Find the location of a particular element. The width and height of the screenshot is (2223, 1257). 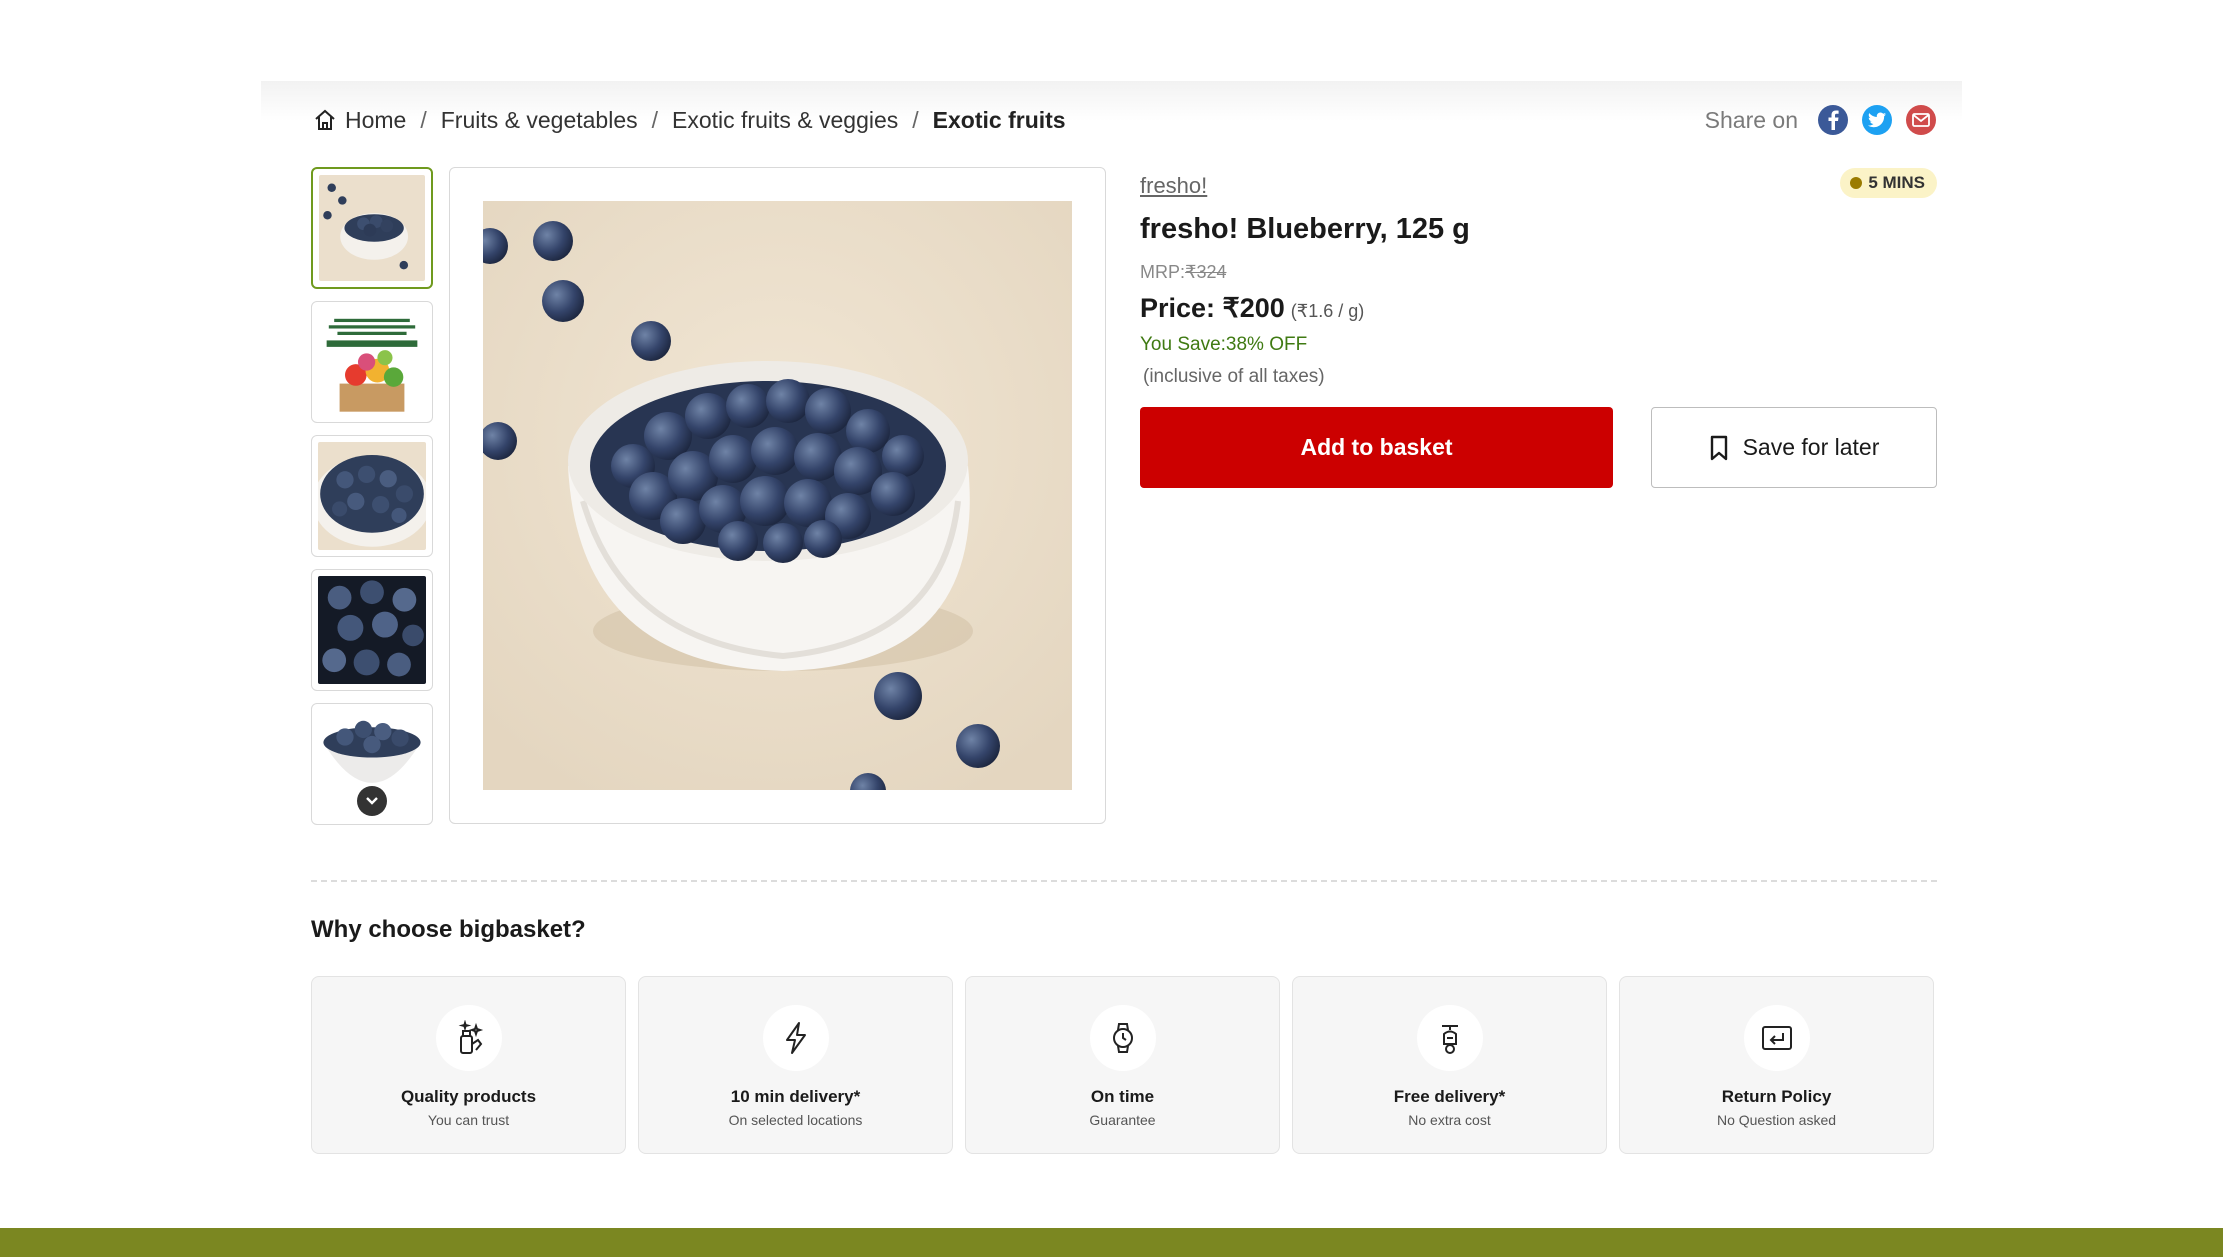

mrp-label: MRP: is located at coordinates (1162, 272).